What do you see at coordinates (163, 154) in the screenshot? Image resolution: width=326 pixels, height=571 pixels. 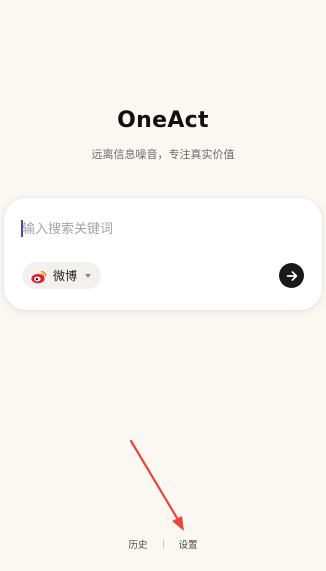 I see `tagline: 远离信息噪音，专注真实价值` at bounding box center [163, 154].